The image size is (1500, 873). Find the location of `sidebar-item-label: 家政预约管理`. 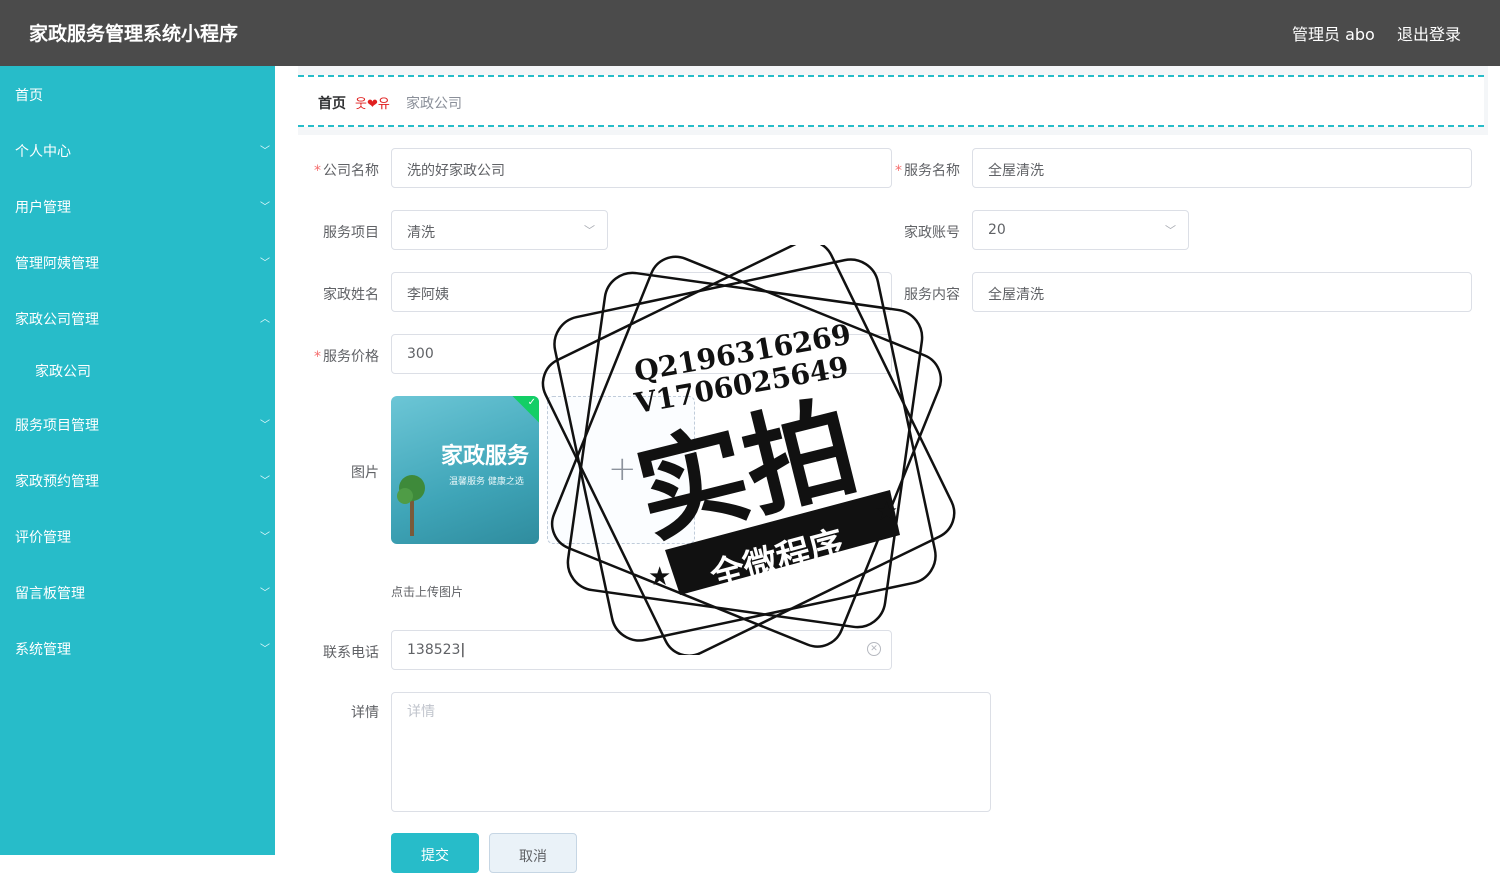

sidebar-item-label: 家政预约管理 is located at coordinates (57, 482).